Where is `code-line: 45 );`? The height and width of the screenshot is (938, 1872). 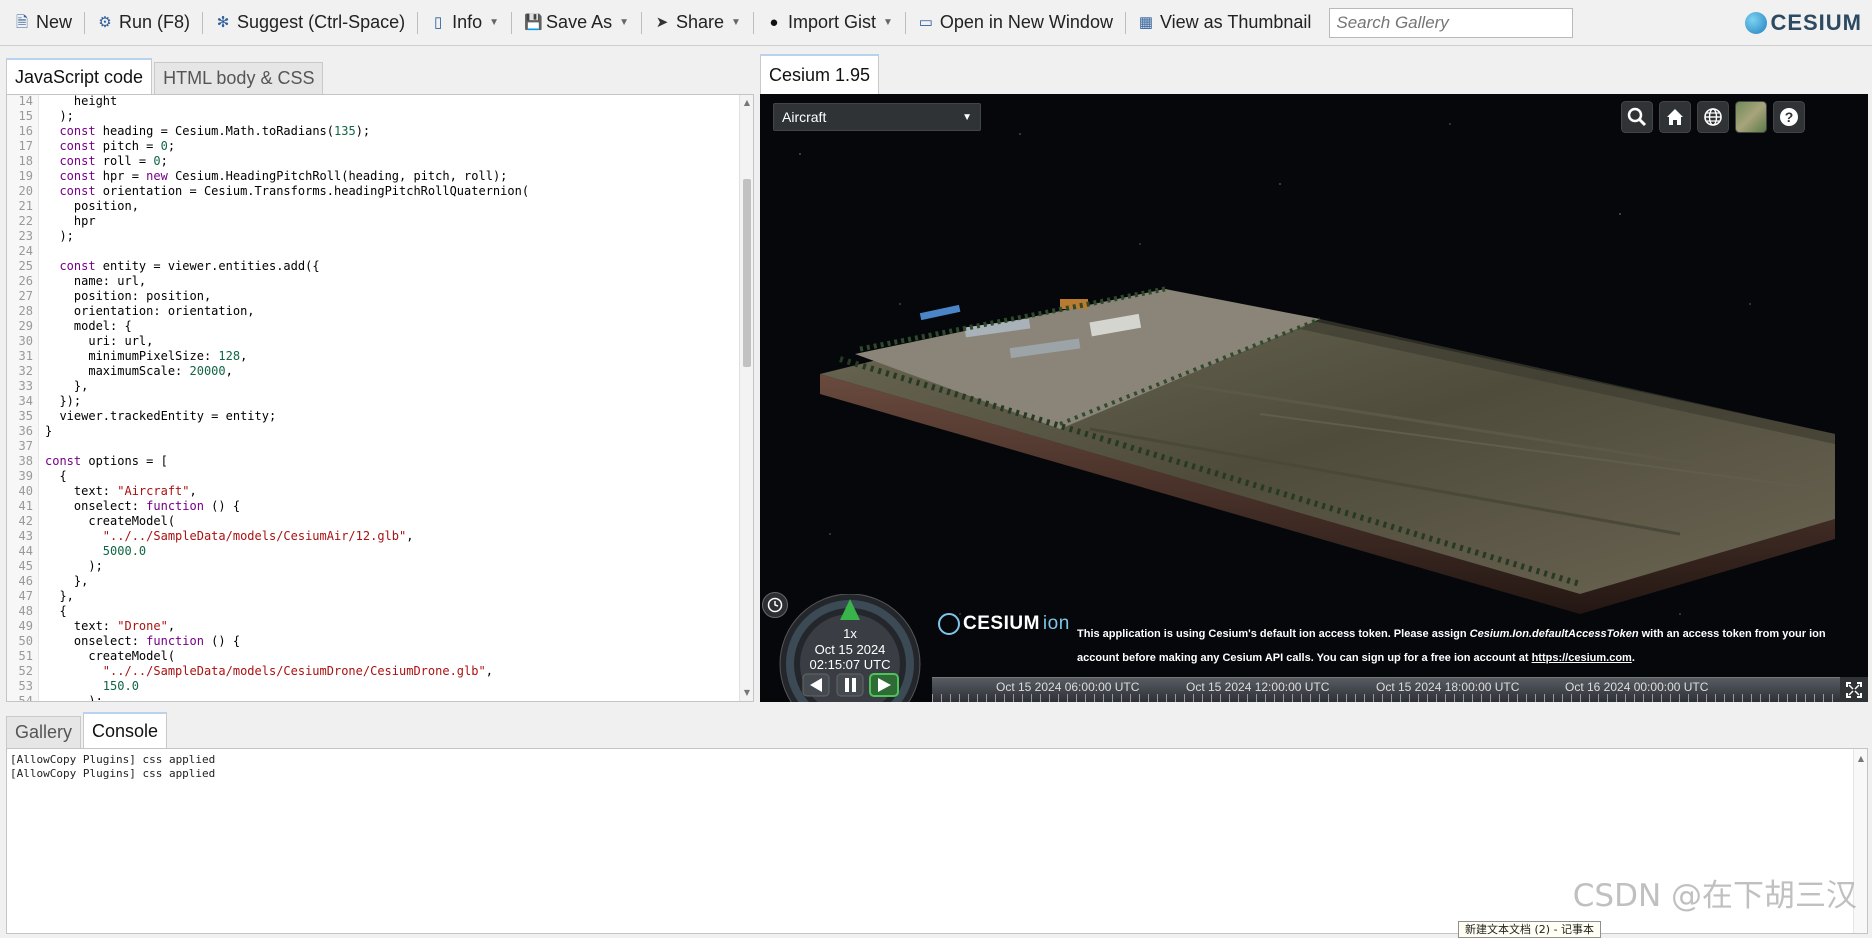 code-line: 45 ); is located at coordinates (377, 566).